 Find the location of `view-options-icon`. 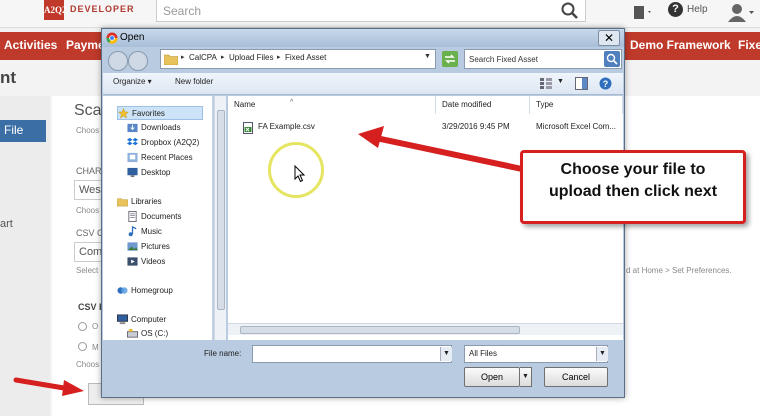

view-options-icon is located at coordinates (546, 83).